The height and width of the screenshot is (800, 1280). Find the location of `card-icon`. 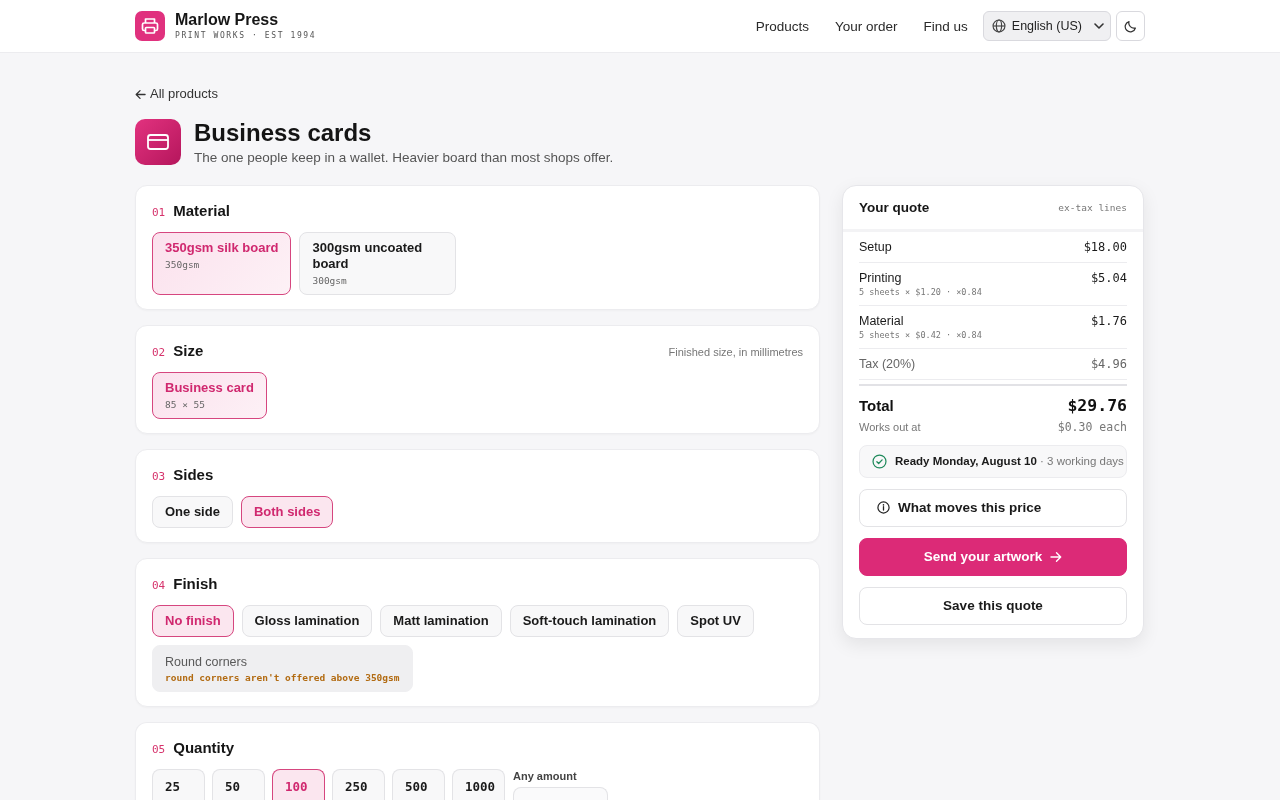

card-icon is located at coordinates (158, 141).